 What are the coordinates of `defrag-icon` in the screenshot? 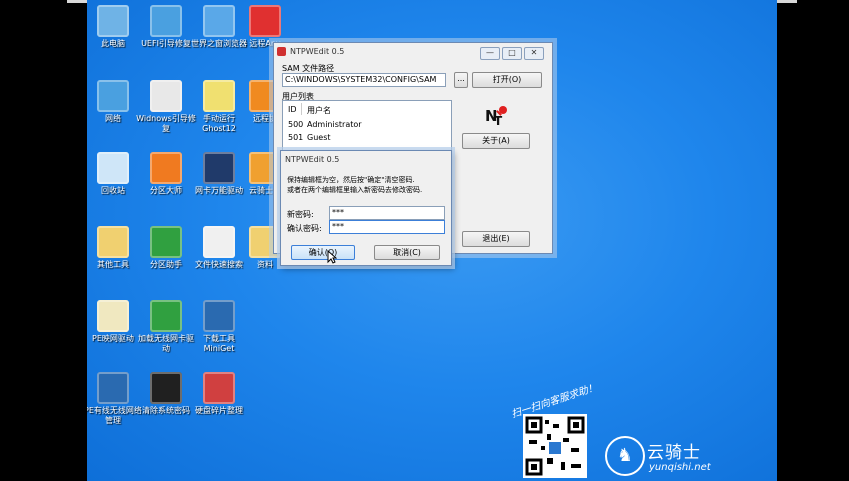 It's located at (219, 388).